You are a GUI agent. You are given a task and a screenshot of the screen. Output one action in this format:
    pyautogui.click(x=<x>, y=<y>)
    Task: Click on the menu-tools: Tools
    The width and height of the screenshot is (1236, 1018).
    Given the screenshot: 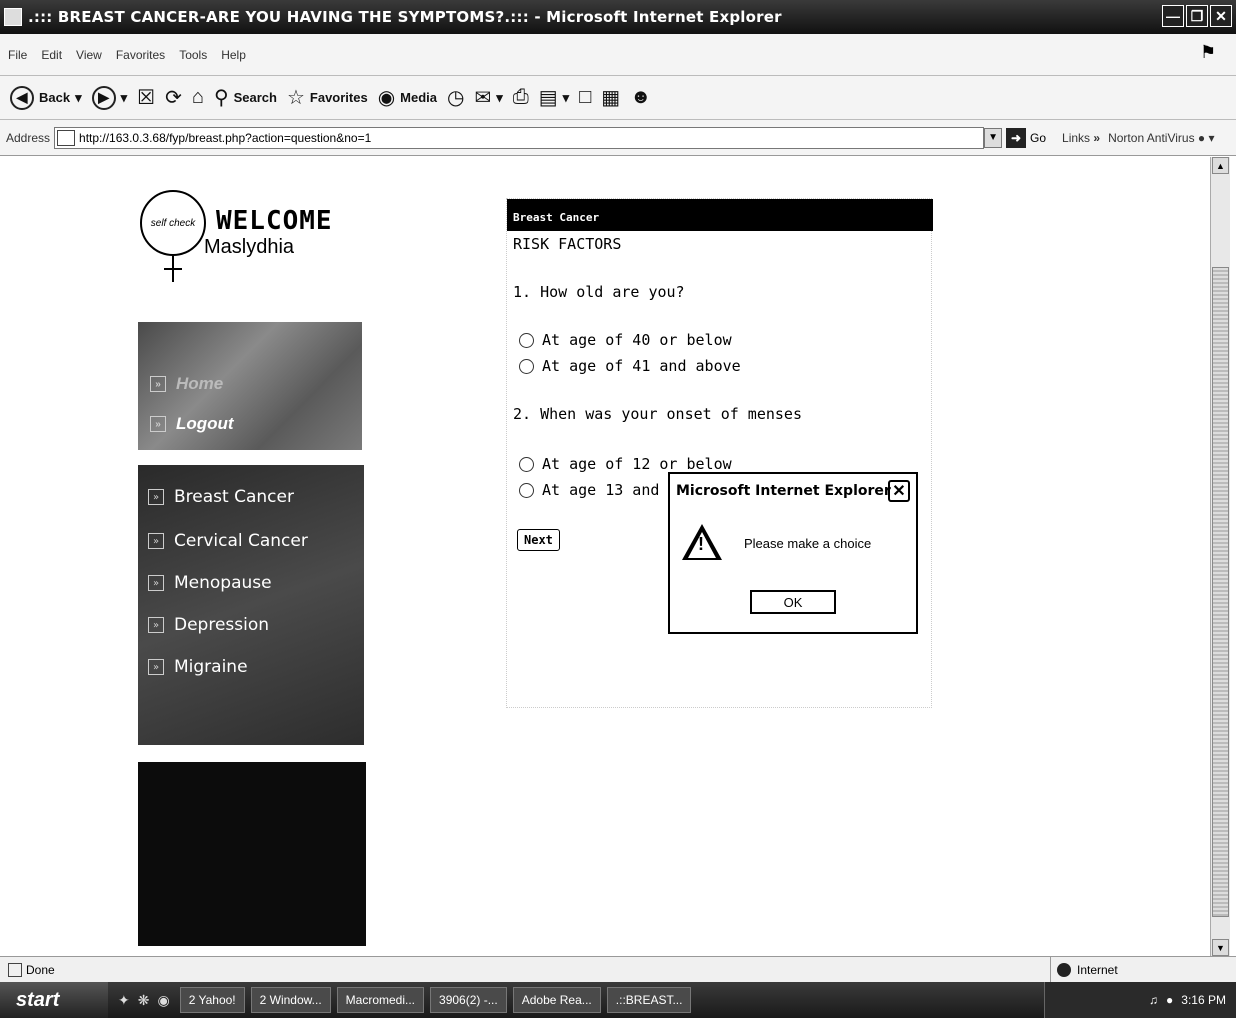 What is the action you would take?
    pyautogui.click(x=193, y=55)
    